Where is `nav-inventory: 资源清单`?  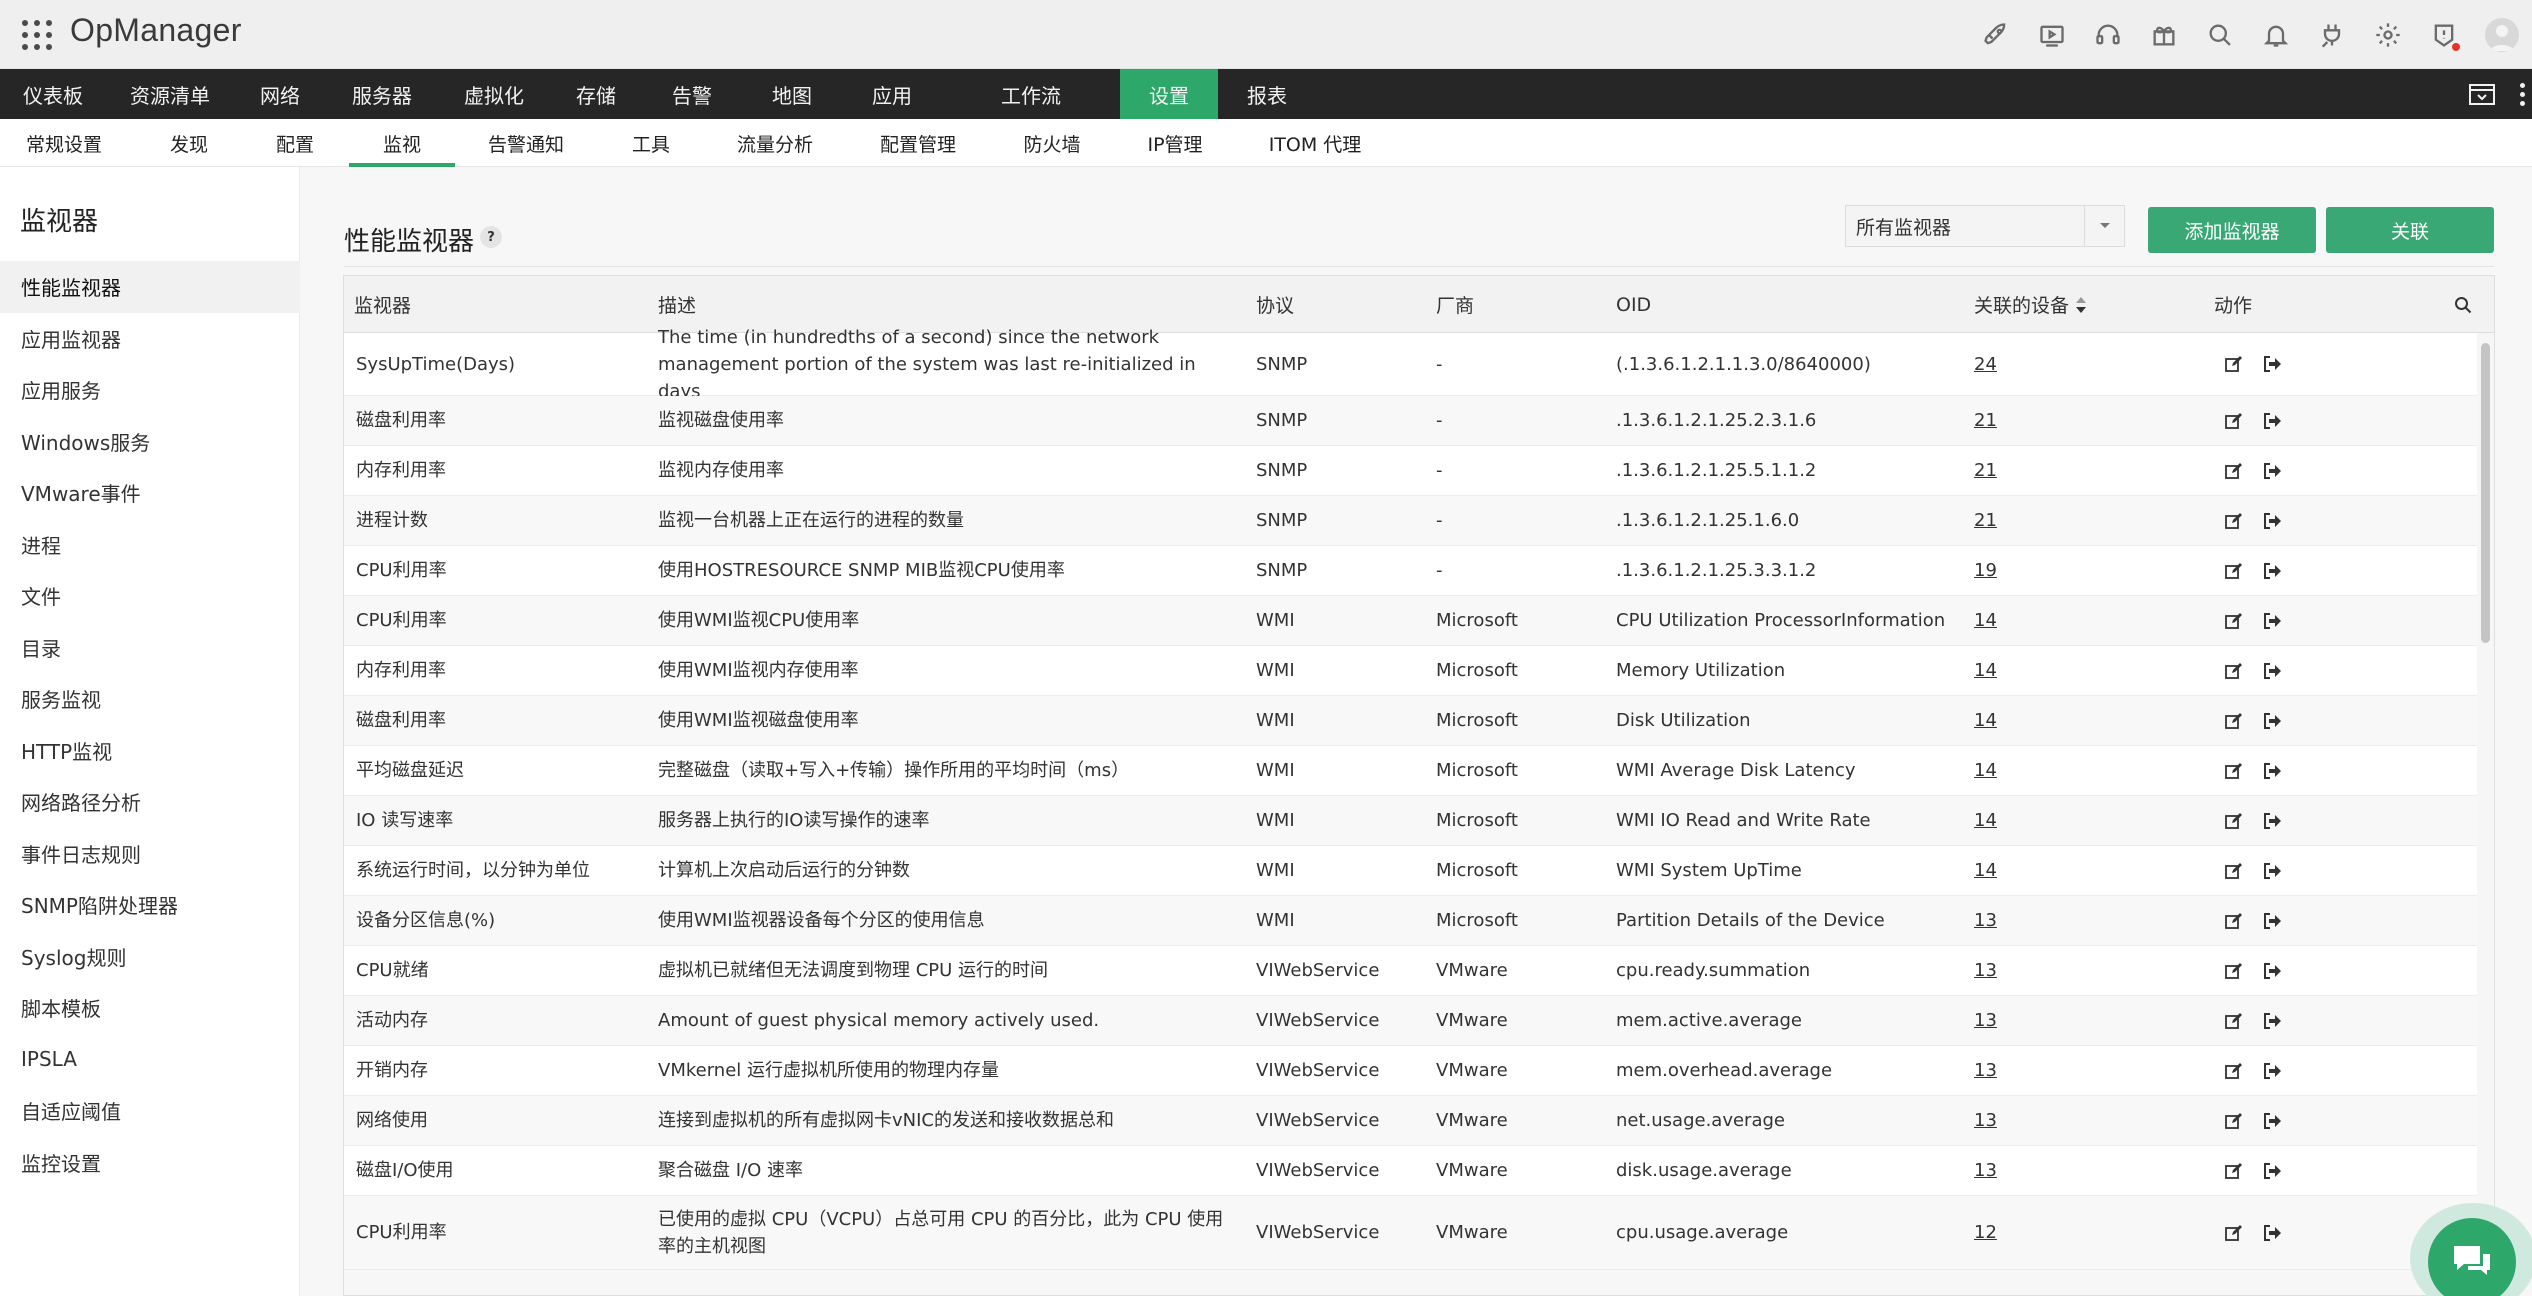 nav-inventory: 资源清单 is located at coordinates (170, 94).